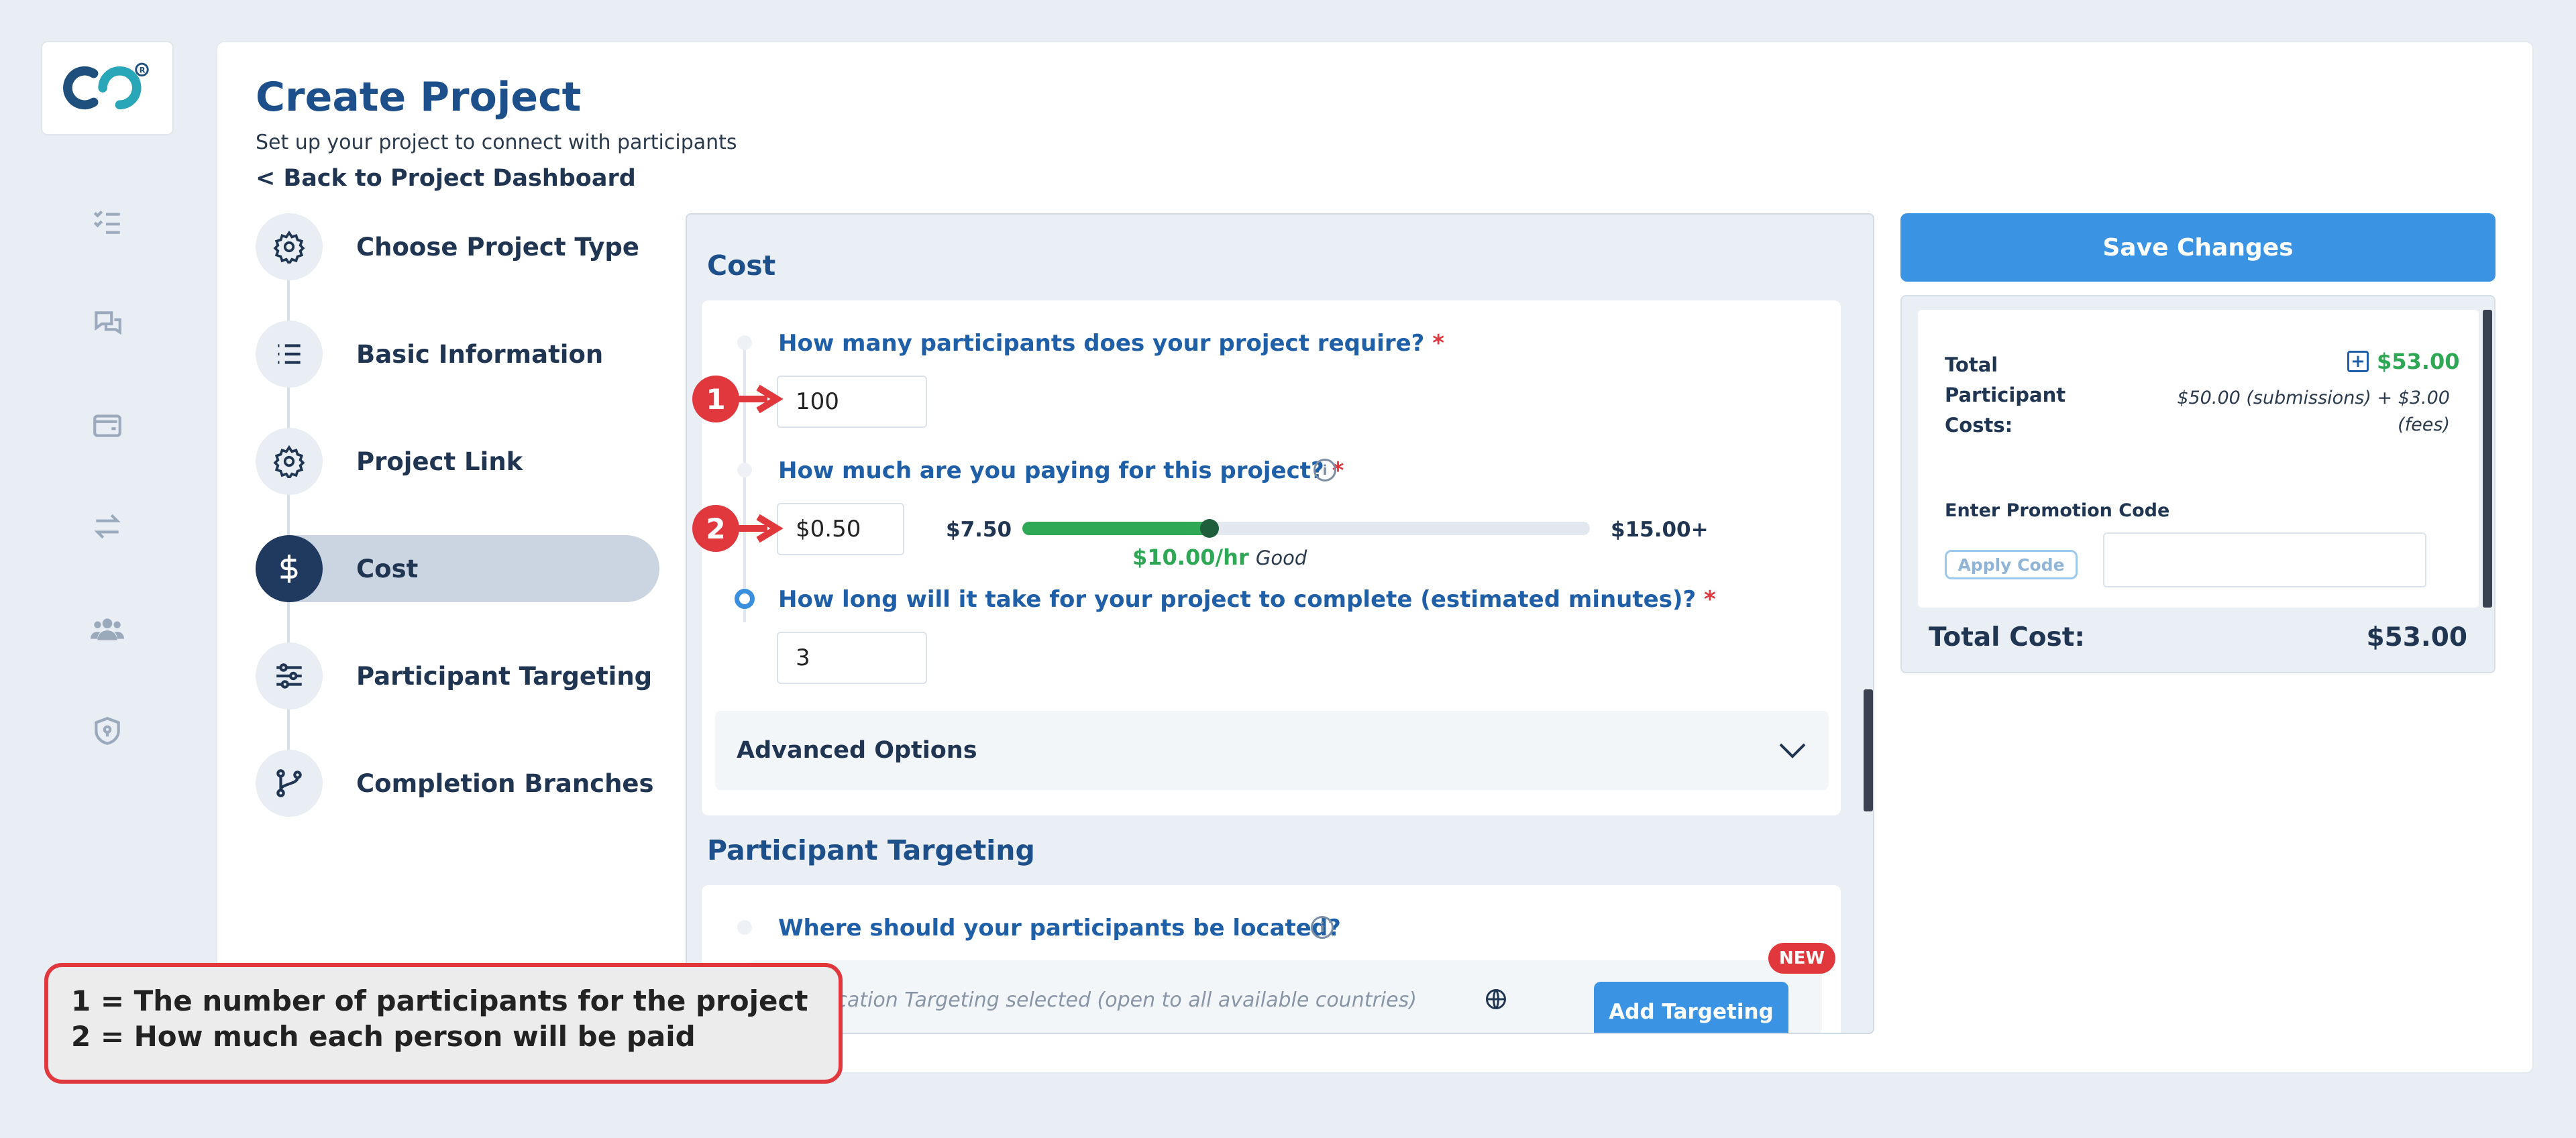 The height and width of the screenshot is (1138, 2576). Describe the element at coordinates (871, 850) in the screenshot. I see `targeting-section-title: Participant Targeting` at that location.